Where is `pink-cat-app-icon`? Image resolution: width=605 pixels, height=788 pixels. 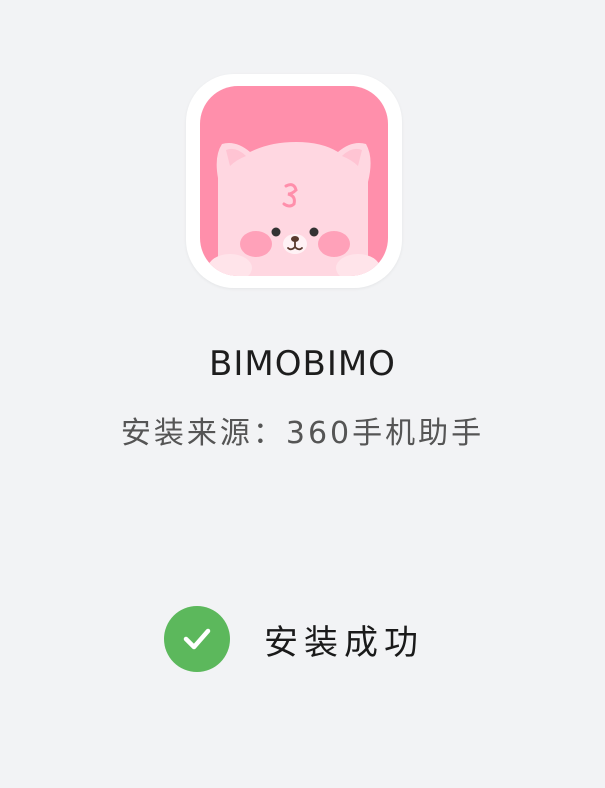
pink-cat-app-icon is located at coordinates (294, 181).